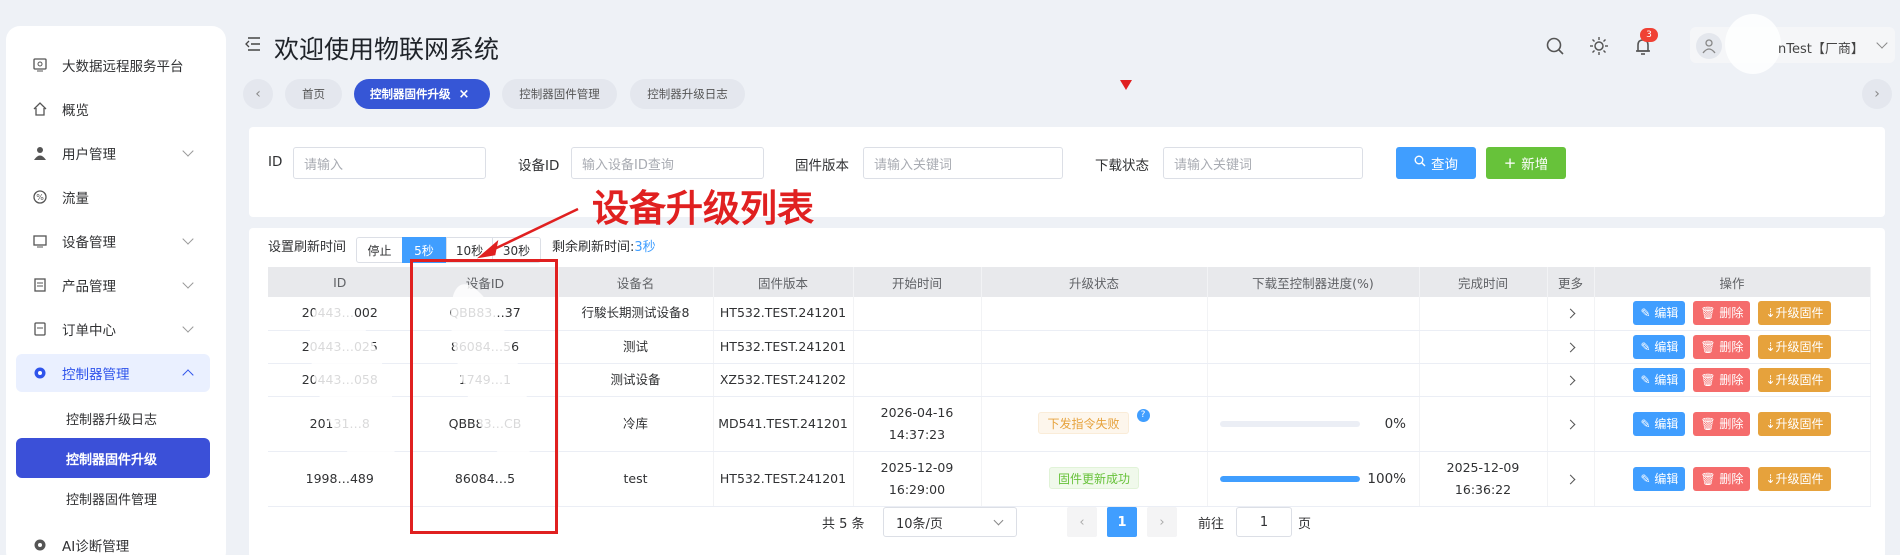 Image resolution: width=1900 pixels, height=555 pixels. What do you see at coordinates (1821, 49) in the screenshot?
I see `user-name: nTest【厂商】` at bounding box center [1821, 49].